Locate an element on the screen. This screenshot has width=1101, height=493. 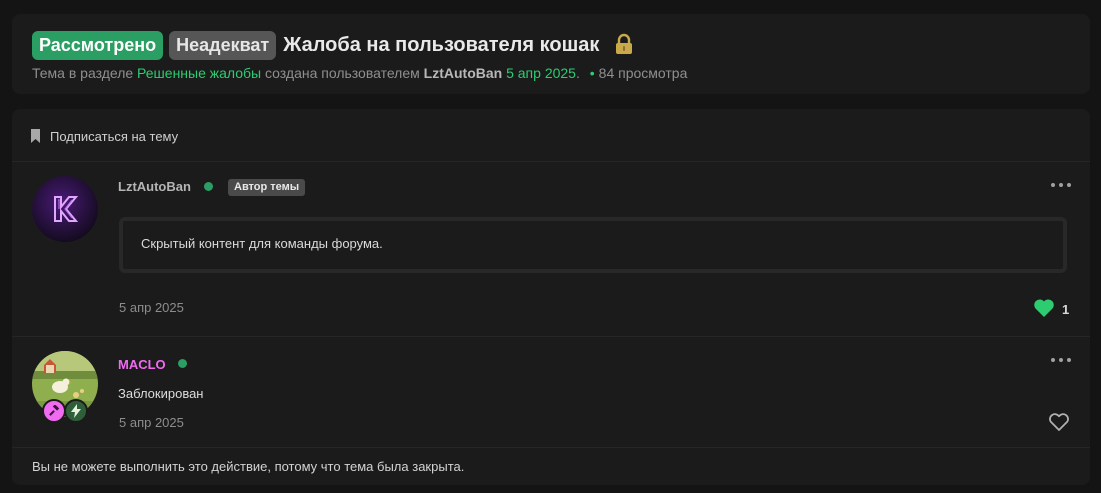
meta-period: . is located at coordinates (577, 73).